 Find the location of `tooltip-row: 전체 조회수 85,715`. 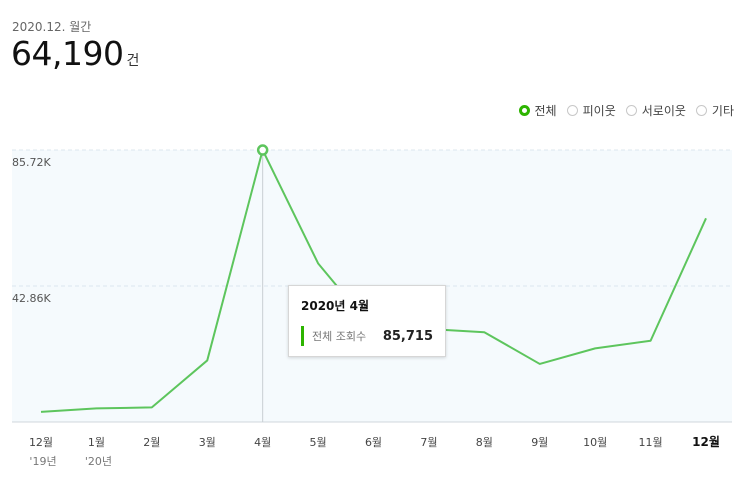

tooltip-row: 전체 조회수 85,715 is located at coordinates (367, 336).